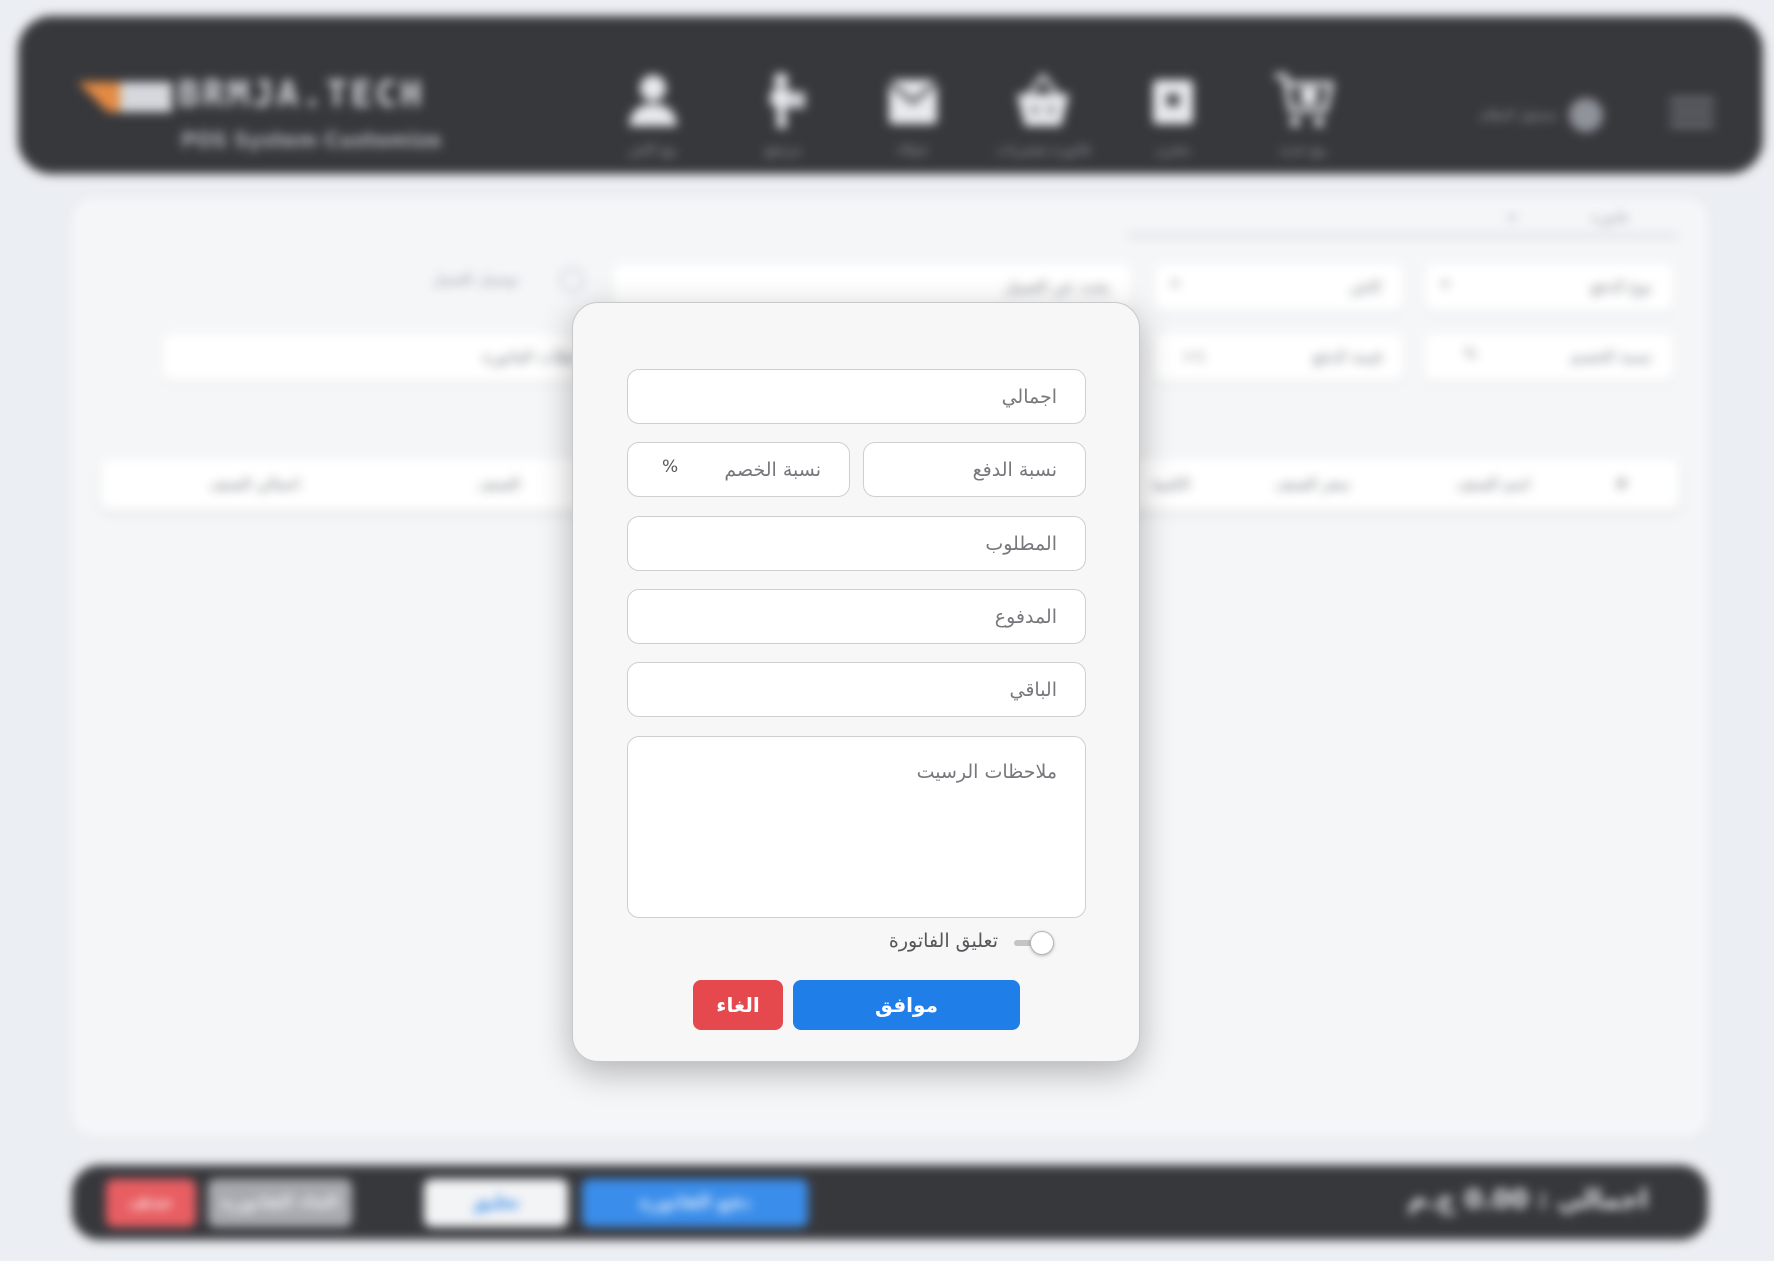  What do you see at coordinates (943, 941) in the screenshot?
I see `hold-invoice-label: تعليق الفاتورة` at bounding box center [943, 941].